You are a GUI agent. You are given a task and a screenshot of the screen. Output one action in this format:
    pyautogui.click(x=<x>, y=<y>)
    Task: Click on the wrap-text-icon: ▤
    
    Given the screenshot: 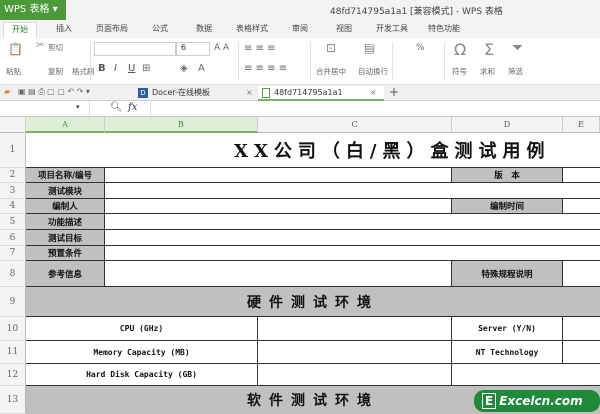 What is the action you would take?
    pyautogui.click(x=369, y=48)
    